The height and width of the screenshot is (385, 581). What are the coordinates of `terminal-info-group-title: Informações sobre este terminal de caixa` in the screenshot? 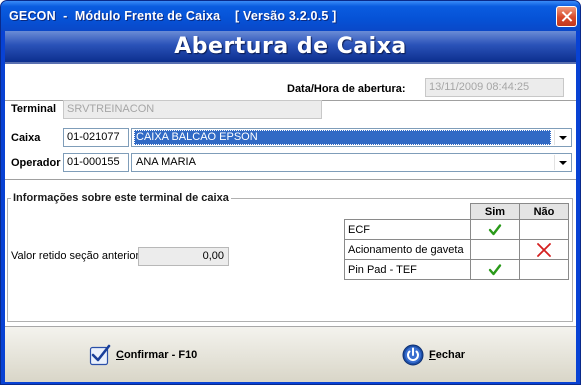 It's located at (121, 198).